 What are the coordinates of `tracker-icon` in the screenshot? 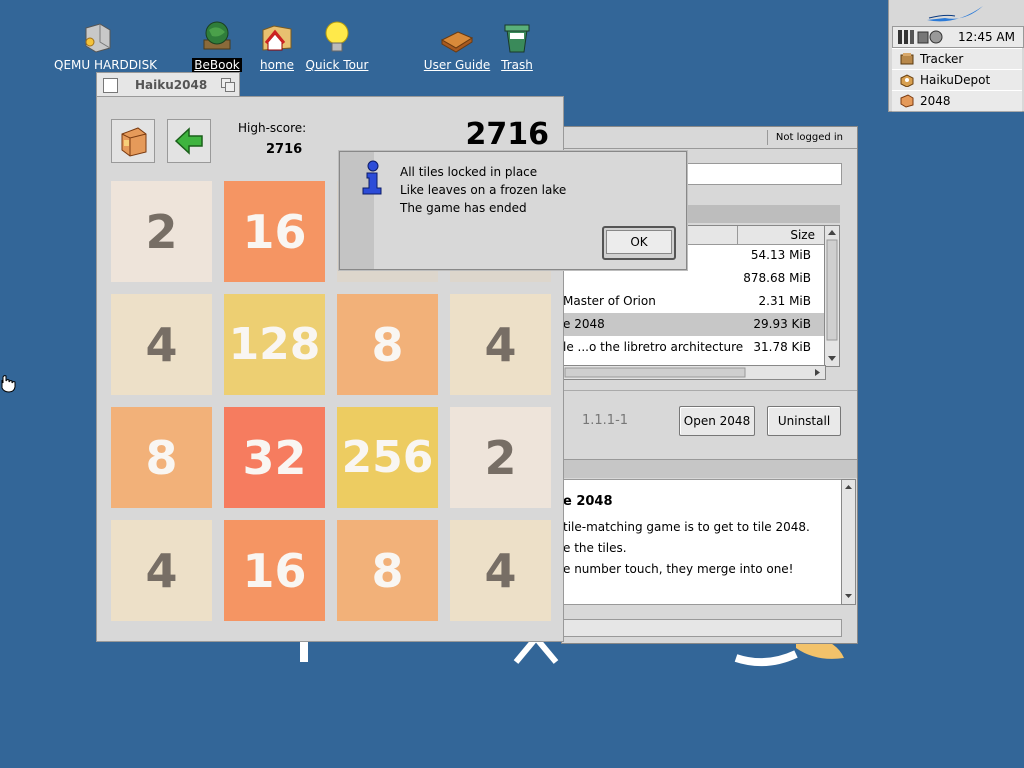 It's located at (907, 59).